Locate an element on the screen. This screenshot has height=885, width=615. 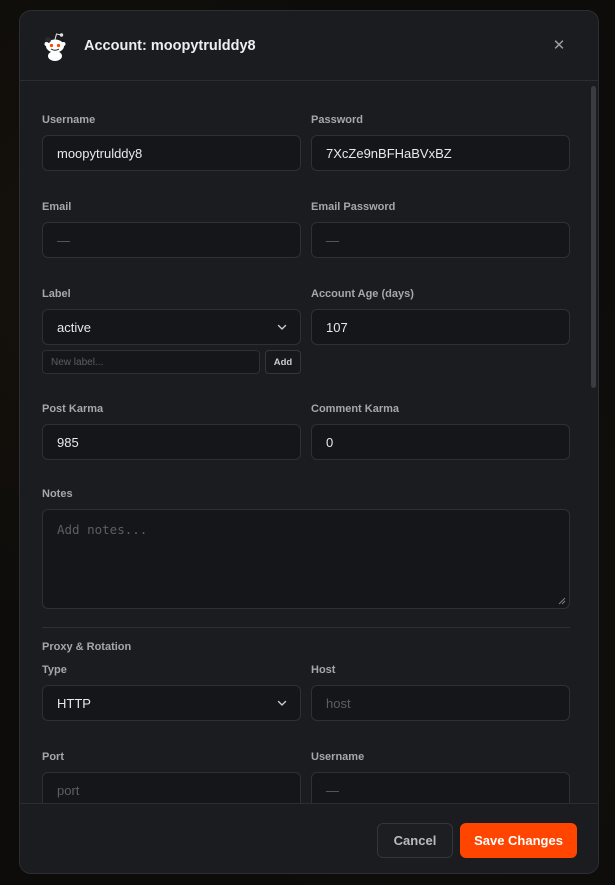
modal-title: Account: moopytrulddy8 is located at coordinates (170, 45).